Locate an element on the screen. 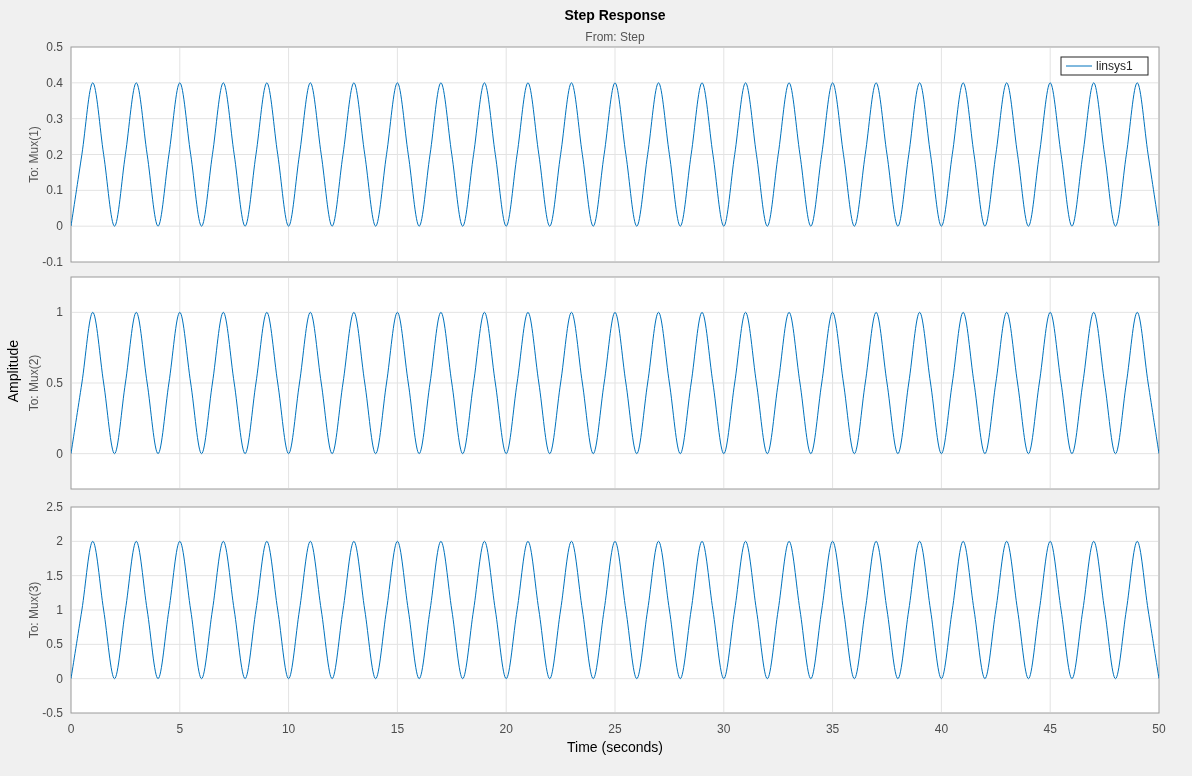 The image size is (1192, 776). y-tick-label: 0.1 is located at coordinates (54, 190).